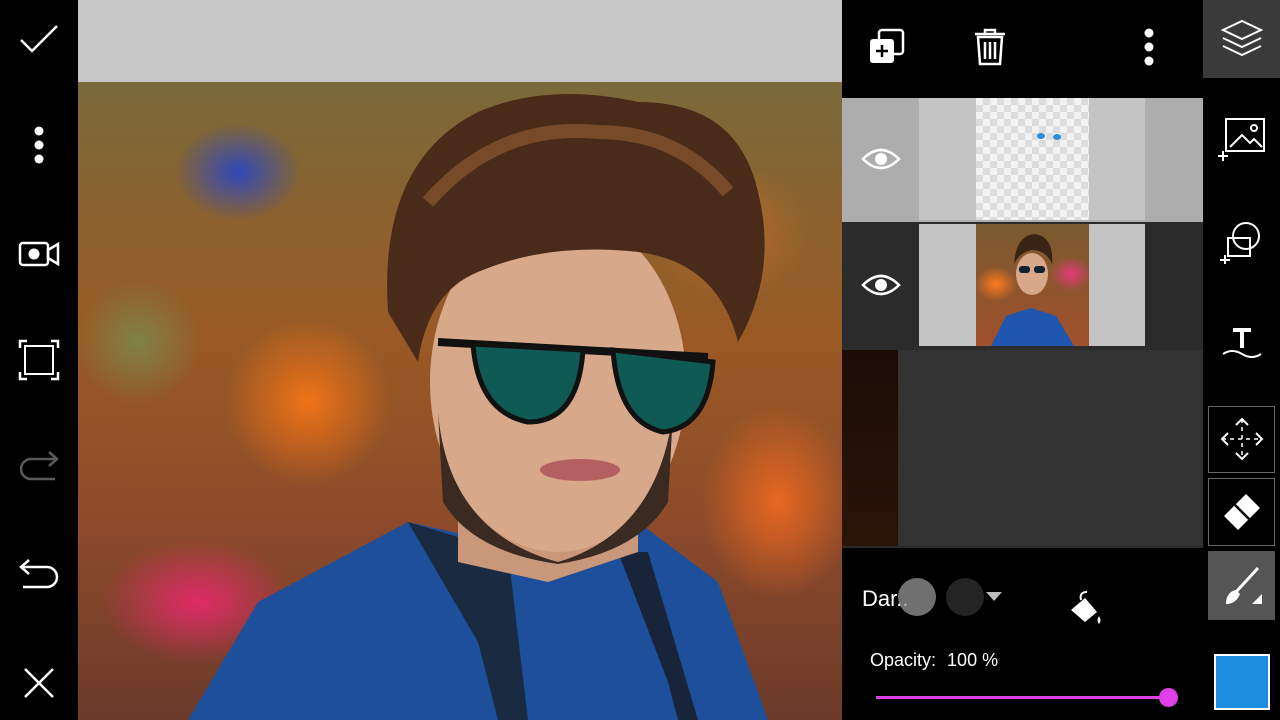 The width and height of the screenshot is (1280, 720). Describe the element at coordinates (39, 39) in the screenshot. I see `check-icon` at that location.